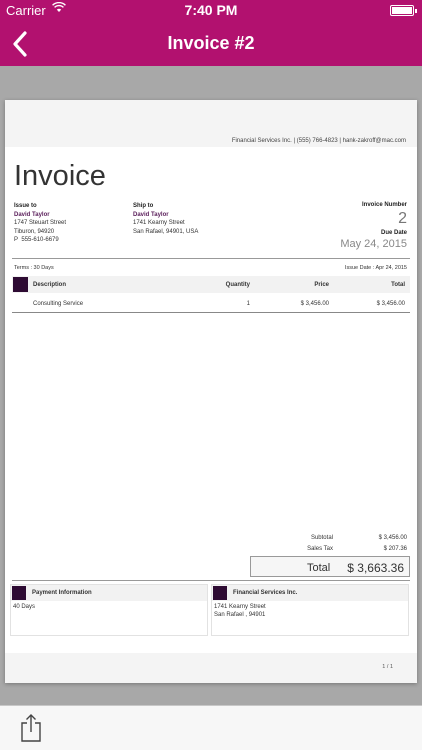 The image size is (422, 750). What do you see at coordinates (240, 607) in the screenshot?
I see `company-line1: 1741 Kearny Street` at bounding box center [240, 607].